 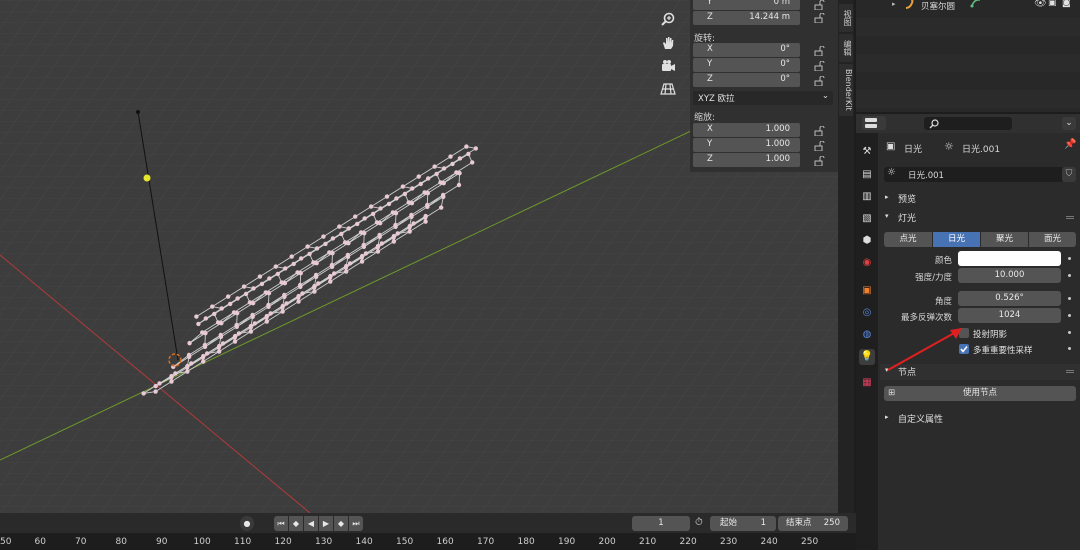 What do you see at coordinates (1069, 123) in the screenshot?
I see `options-dropdown-icon: ⌄` at bounding box center [1069, 123].